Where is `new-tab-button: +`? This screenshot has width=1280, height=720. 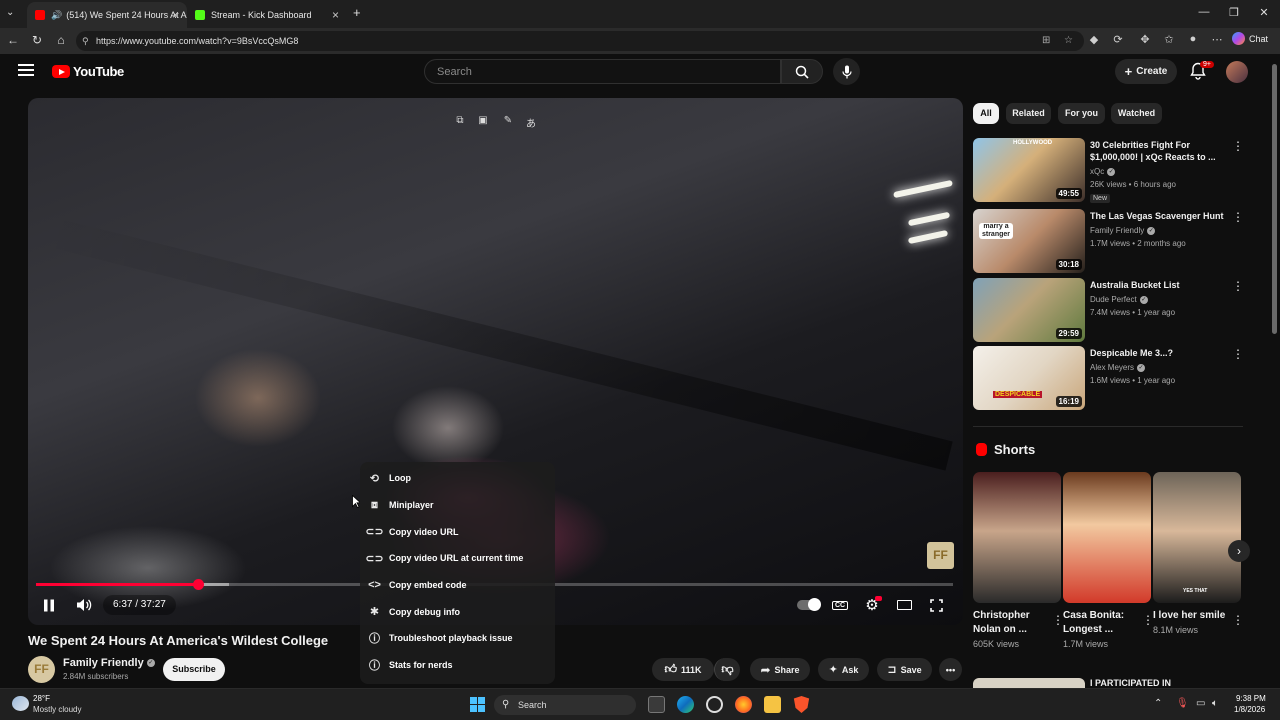 new-tab-button: + is located at coordinates (357, 12).